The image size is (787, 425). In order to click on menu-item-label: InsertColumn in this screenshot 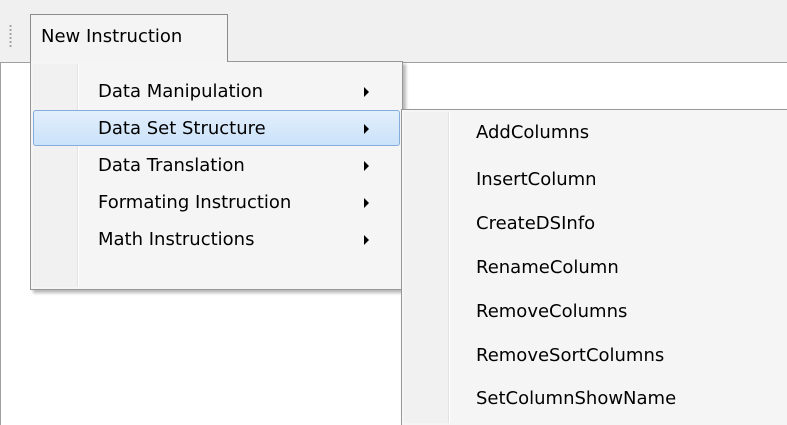, I will do `click(536, 179)`.